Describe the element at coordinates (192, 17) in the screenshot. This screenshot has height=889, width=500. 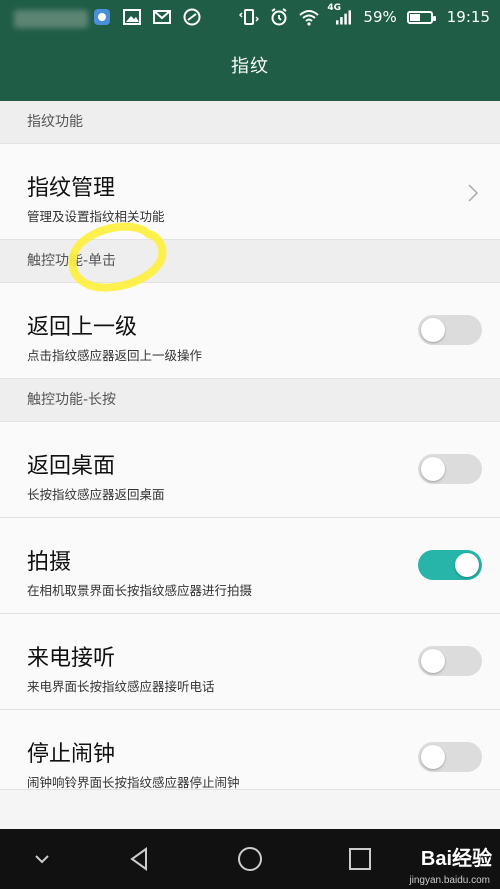
I see `circle-app-icon` at that location.